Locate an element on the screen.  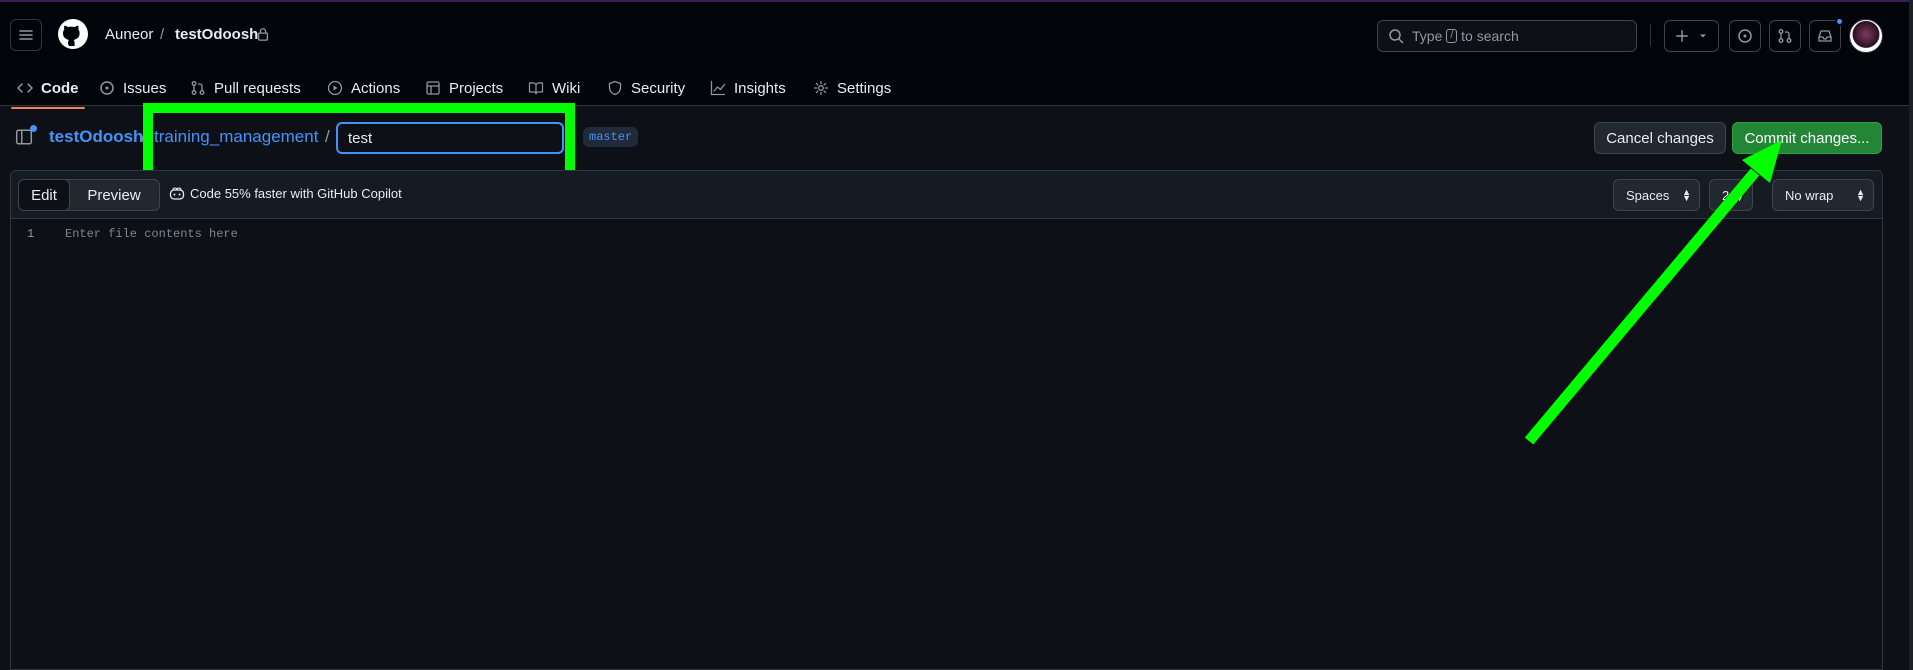
copilot-promo-text: Code 55% faster with GitHub Copilot is located at coordinates (296, 193).